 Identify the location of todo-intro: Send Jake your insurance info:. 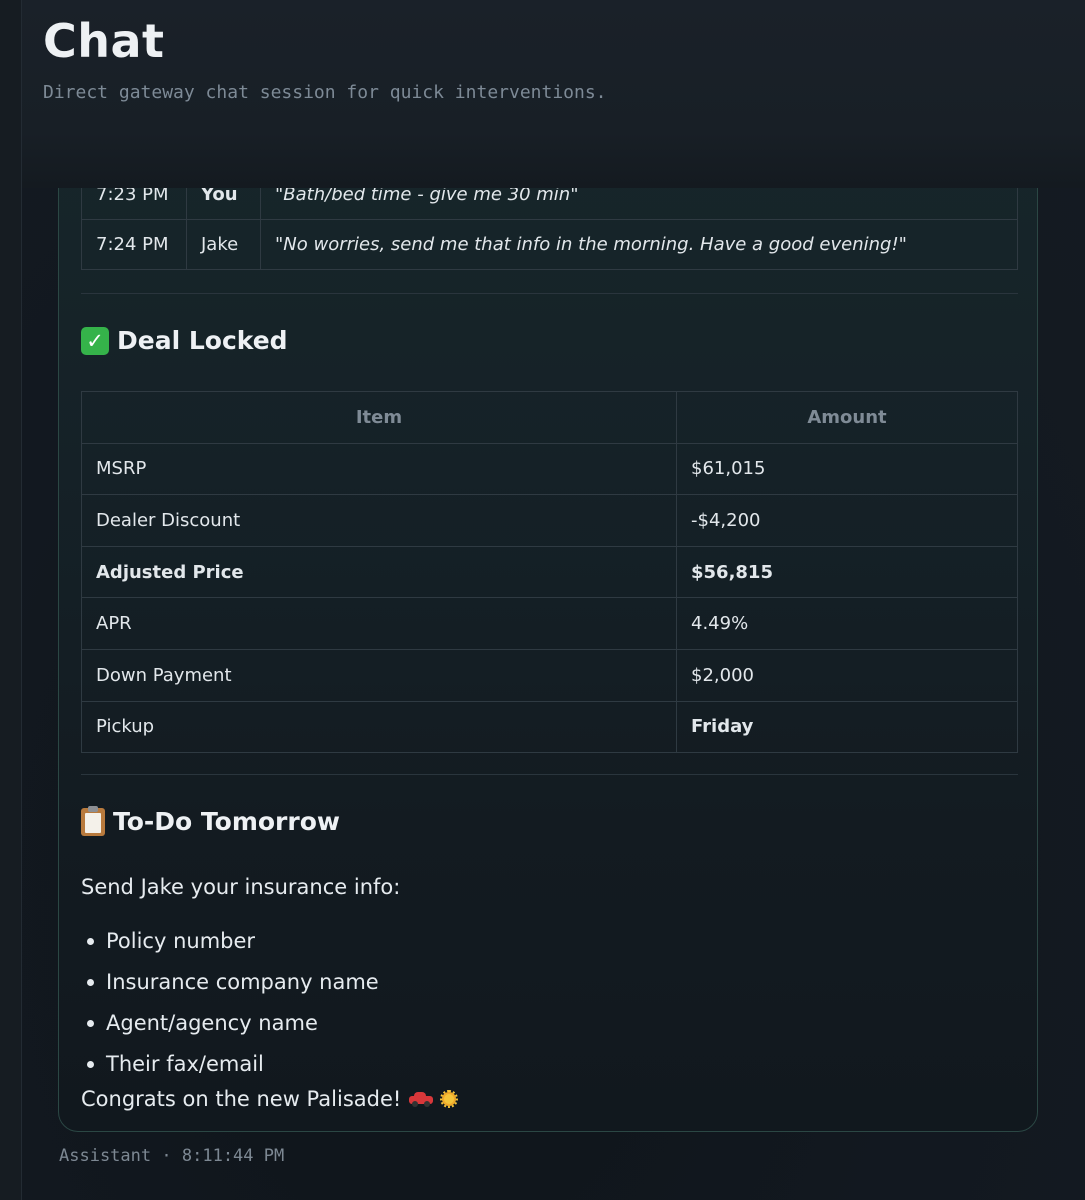
(241, 887).